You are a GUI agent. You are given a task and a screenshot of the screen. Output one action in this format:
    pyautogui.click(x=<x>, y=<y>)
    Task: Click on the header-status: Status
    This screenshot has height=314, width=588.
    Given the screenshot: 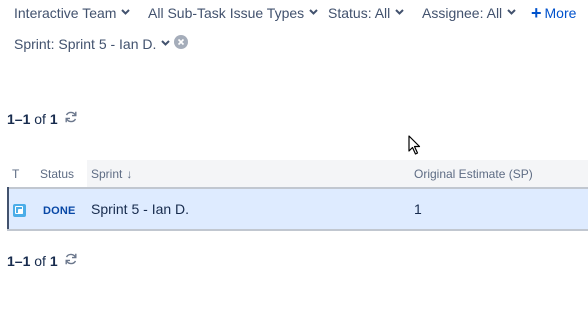 What is the action you would take?
    pyautogui.click(x=61, y=174)
    